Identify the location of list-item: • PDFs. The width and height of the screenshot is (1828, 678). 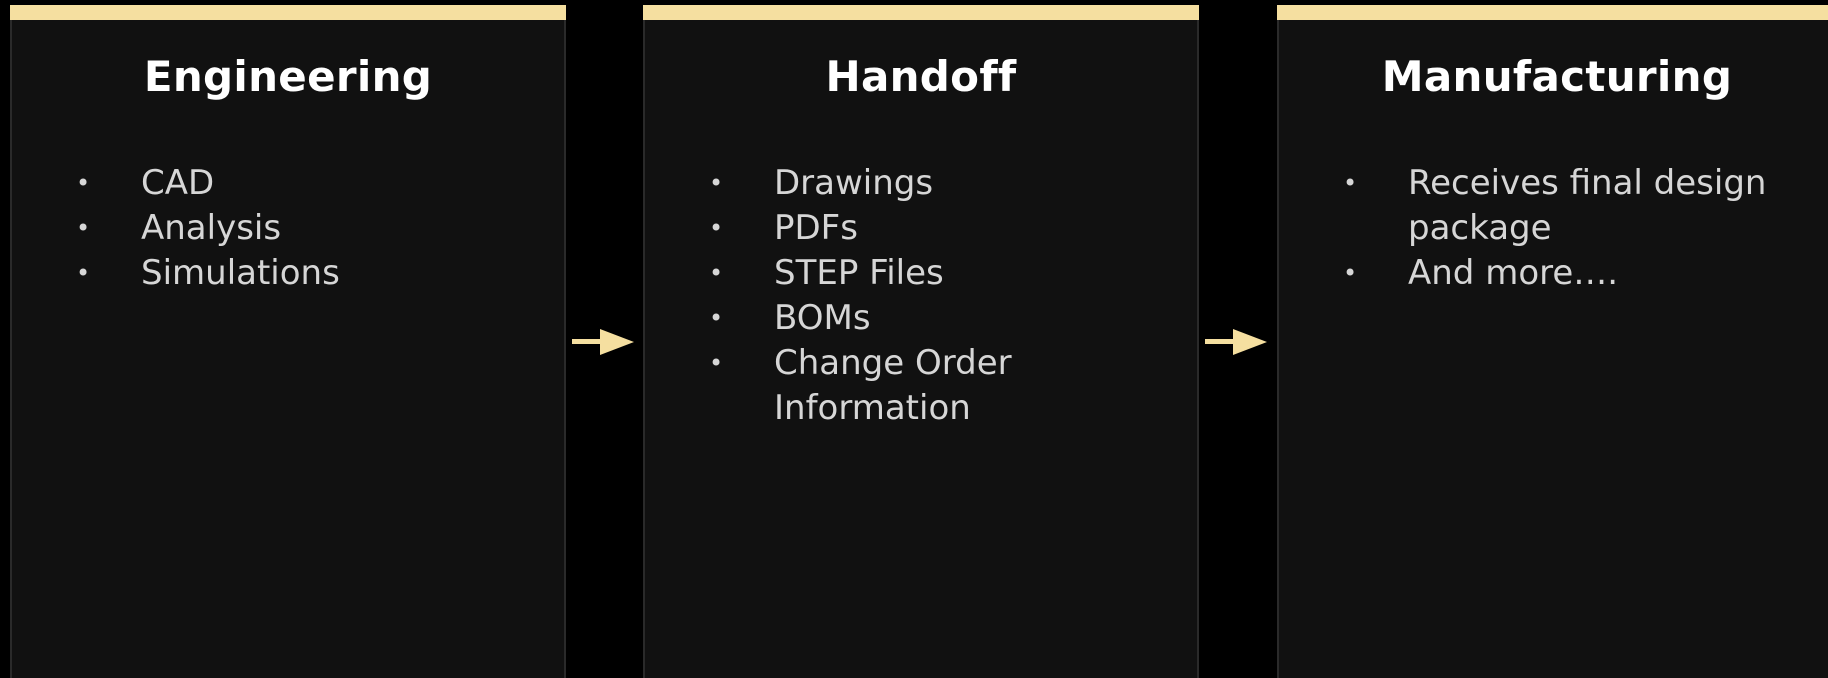
(943, 228).